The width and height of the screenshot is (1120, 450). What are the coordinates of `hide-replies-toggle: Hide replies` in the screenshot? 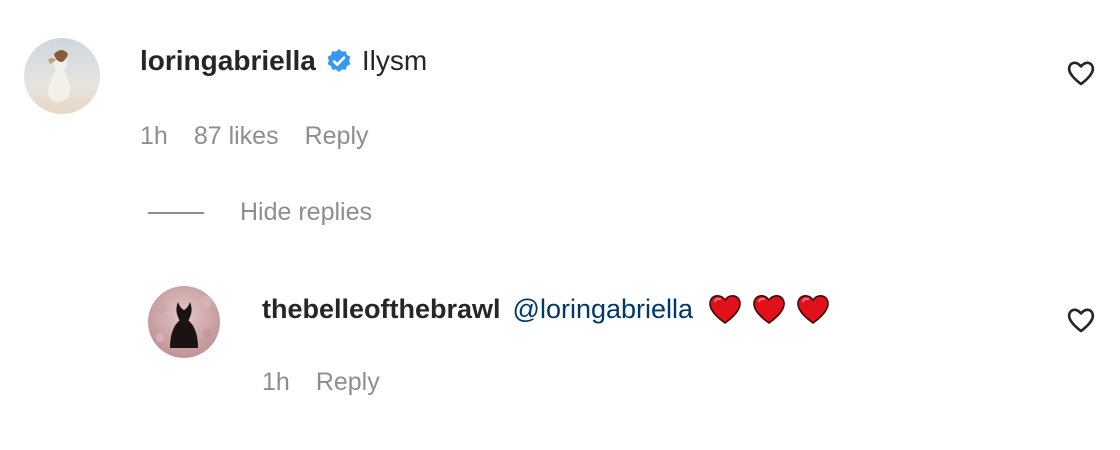 It's located at (260, 212).